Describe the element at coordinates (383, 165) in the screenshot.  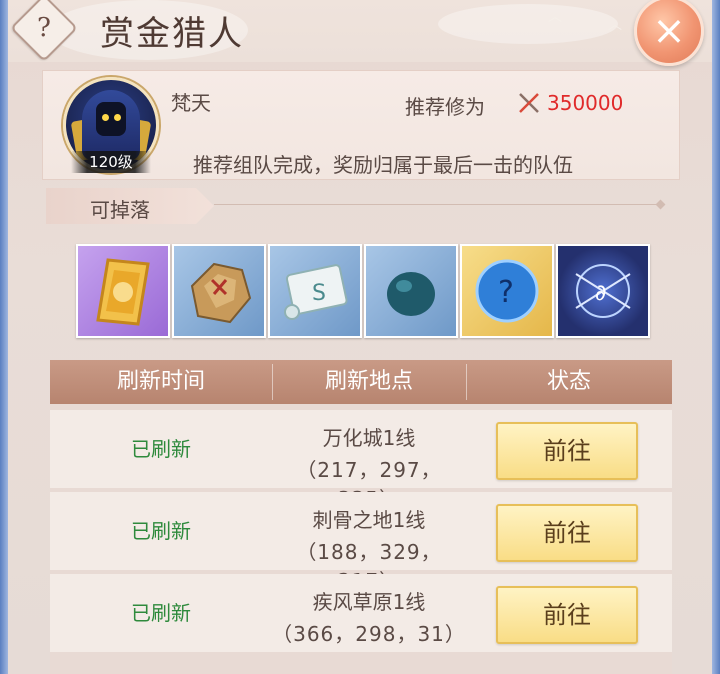
I see `boss-reward-note: 推荐组队完成，奖励归属于最后一击的队伍` at that location.